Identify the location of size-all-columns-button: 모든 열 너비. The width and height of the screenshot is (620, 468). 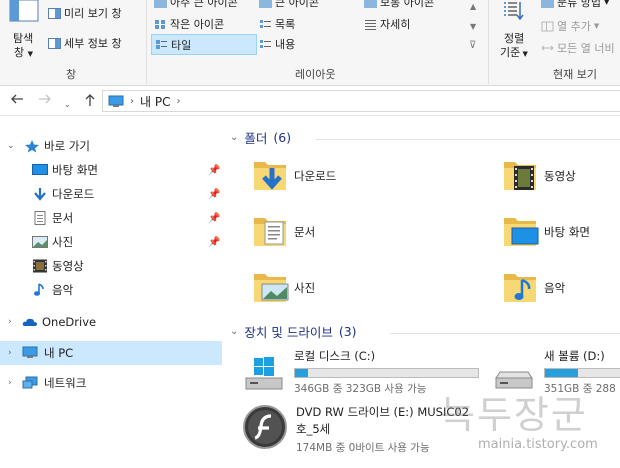
(578, 48).